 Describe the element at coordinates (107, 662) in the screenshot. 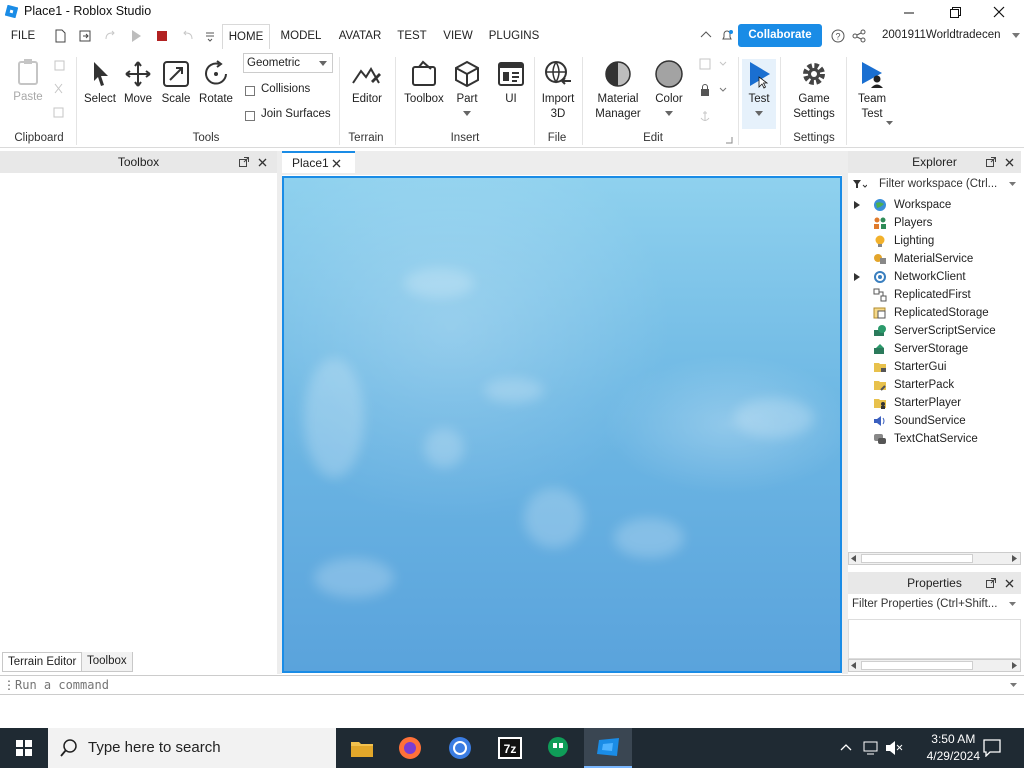

I see `tab-toolbox: Toolbox` at that location.